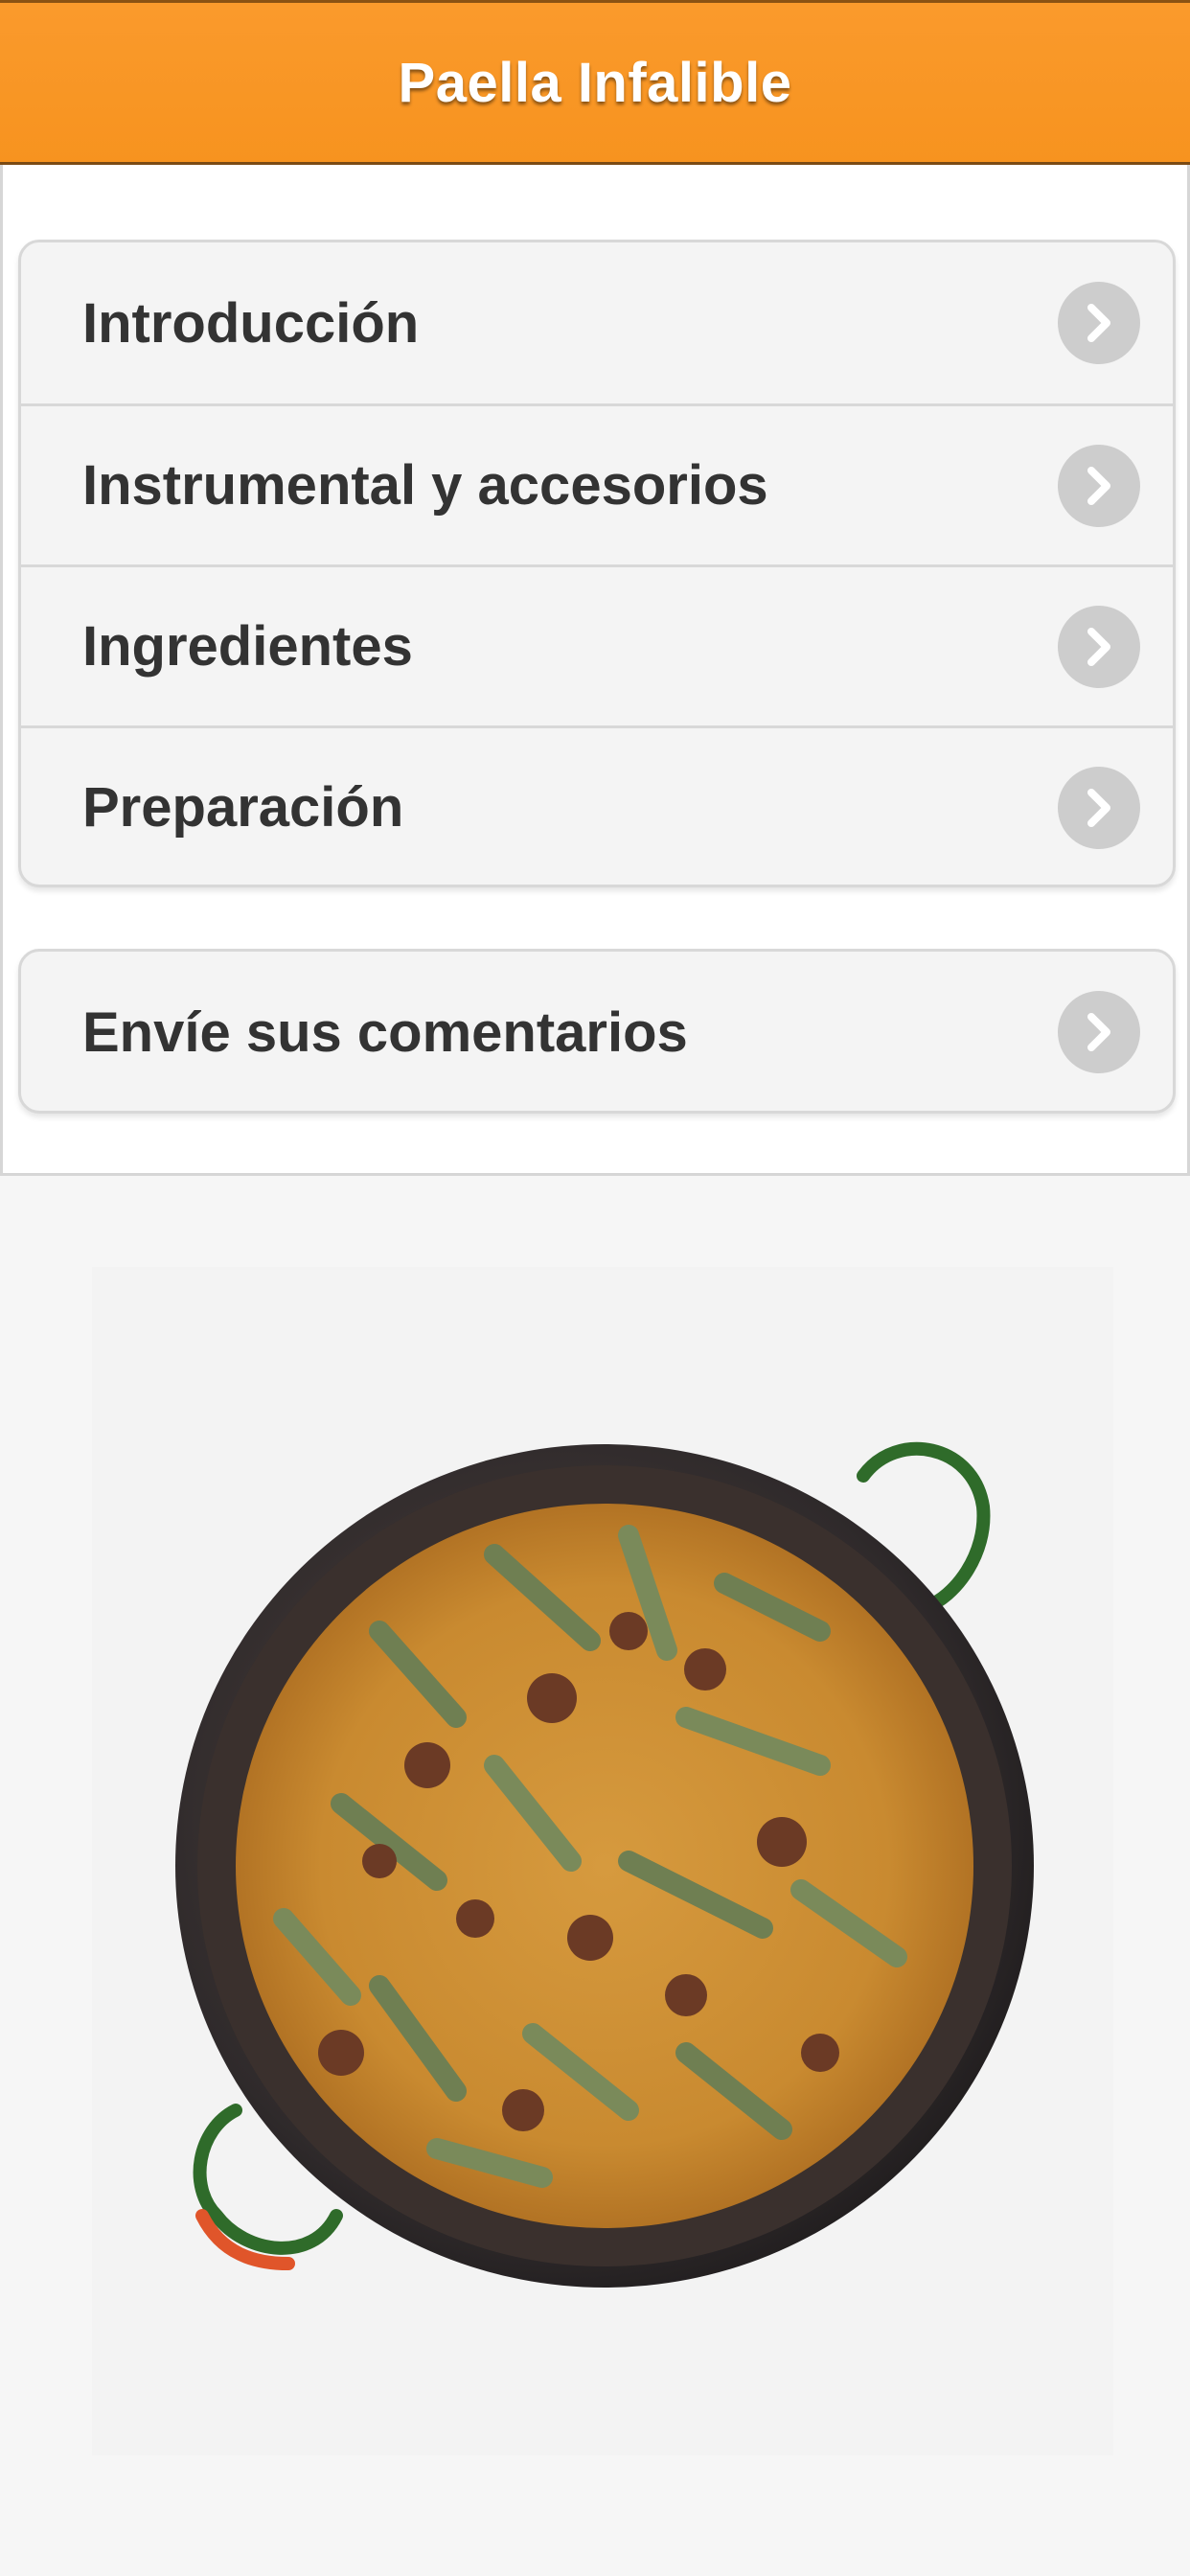 This screenshot has width=1190, height=2576. I want to click on menu-item-label: Envíe sus comentarios, so click(385, 1032).